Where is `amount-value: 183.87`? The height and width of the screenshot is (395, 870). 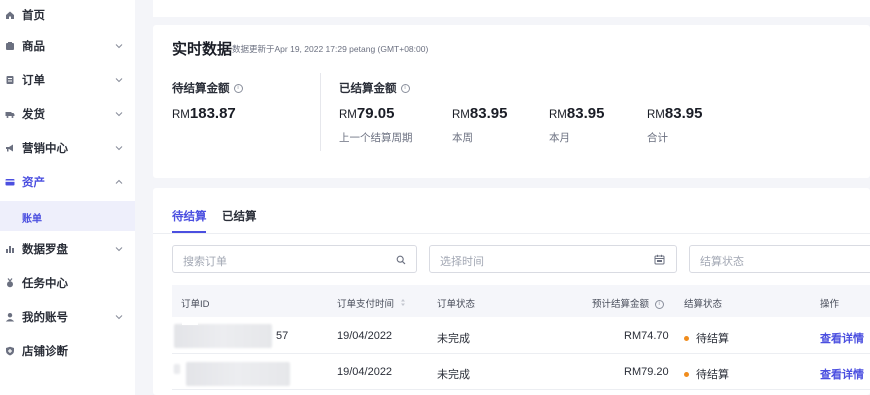 amount-value: 183.87 is located at coordinates (212, 113).